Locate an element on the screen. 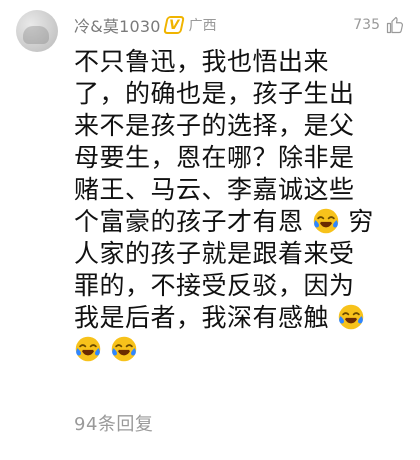 This screenshot has height=460, width=420. comment-line-text: 个富豪的孩子才有恩 is located at coordinates (189, 221).